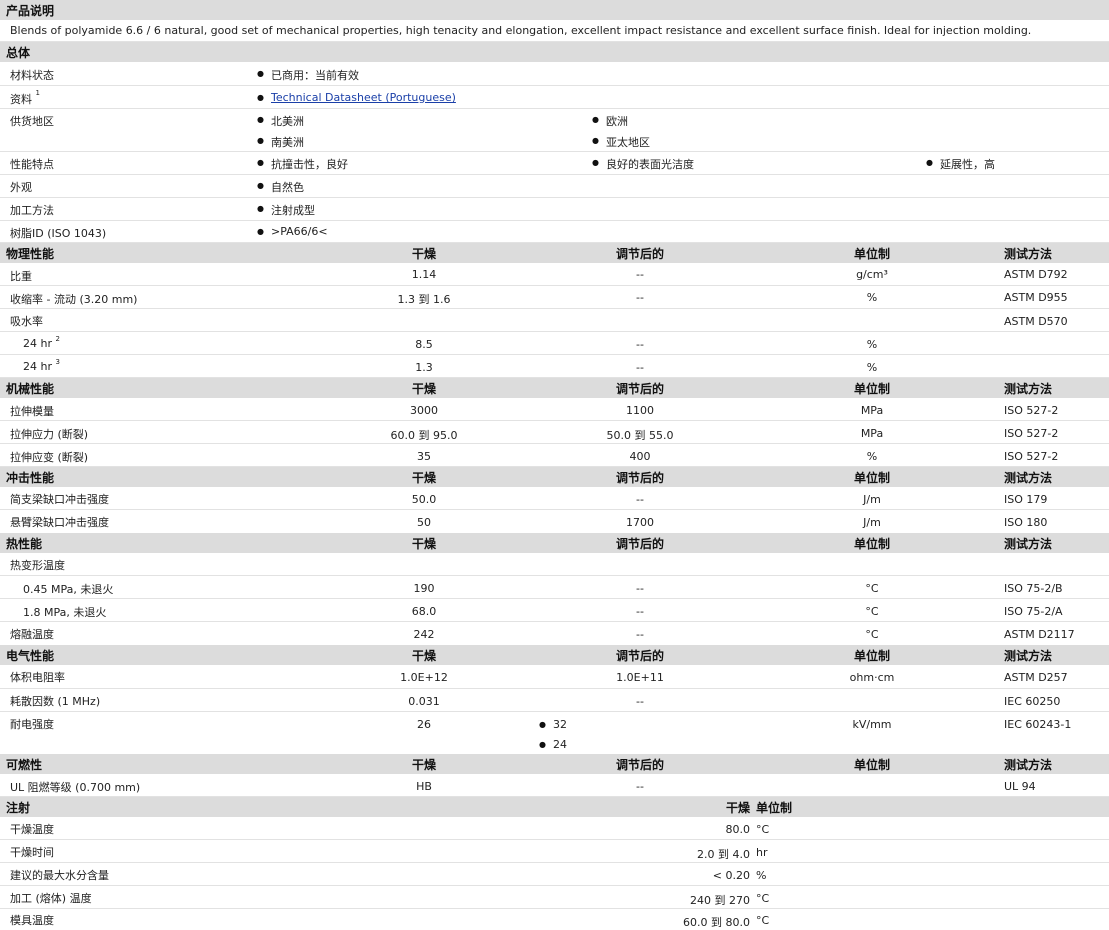 The height and width of the screenshot is (930, 1109). What do you see at coordinates (554, 343) in the screenshot?
I see `table-row: 24 hr 2 8.5 -- %` at bounding box center [554, 343].